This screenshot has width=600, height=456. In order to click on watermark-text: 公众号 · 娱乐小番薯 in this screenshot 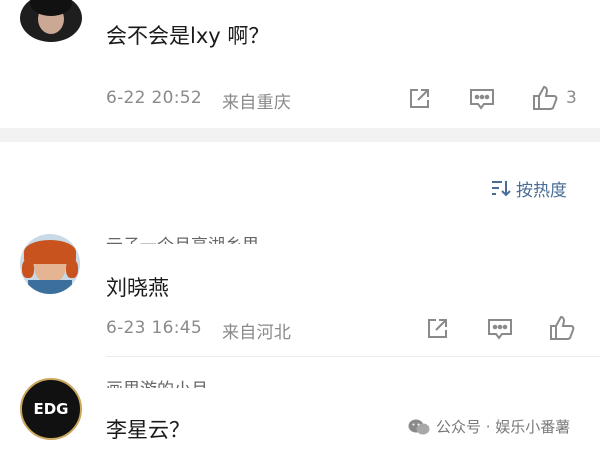, I will do `click(503, 427)`.